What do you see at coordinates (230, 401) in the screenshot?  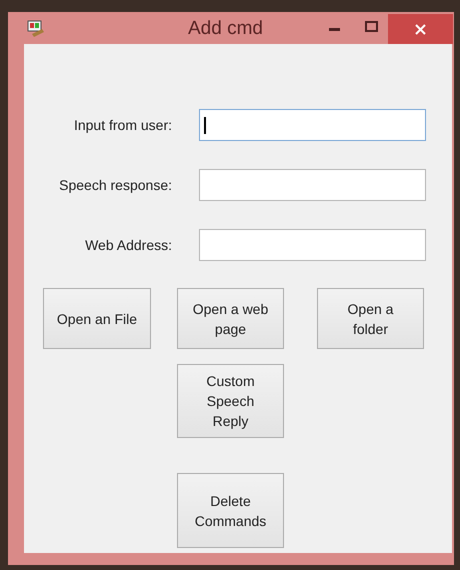 I see `command-button: Custom Speech Reply` at bounding box center [230, 401].